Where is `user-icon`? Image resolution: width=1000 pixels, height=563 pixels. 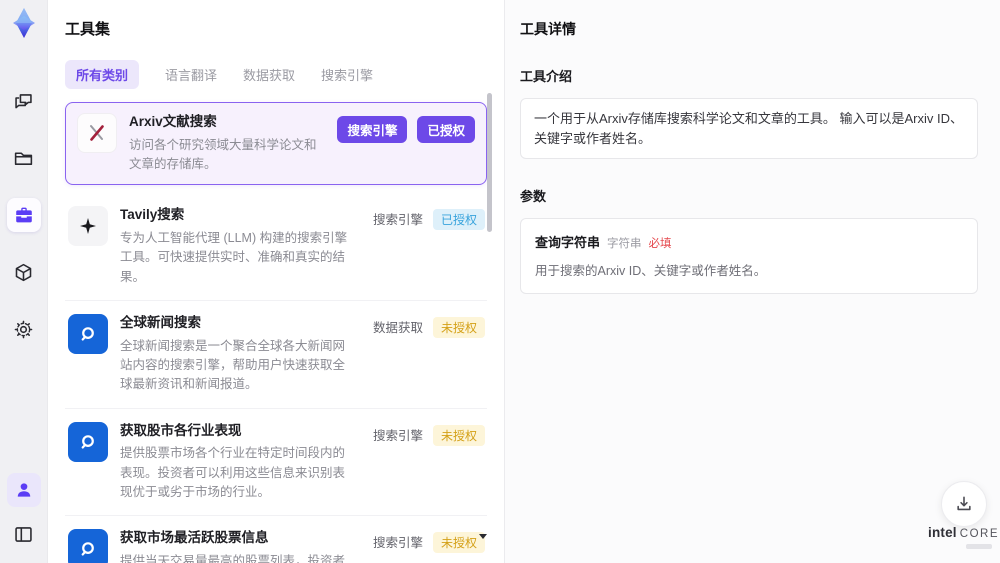
user-icon is located at coordinates (23, 490).